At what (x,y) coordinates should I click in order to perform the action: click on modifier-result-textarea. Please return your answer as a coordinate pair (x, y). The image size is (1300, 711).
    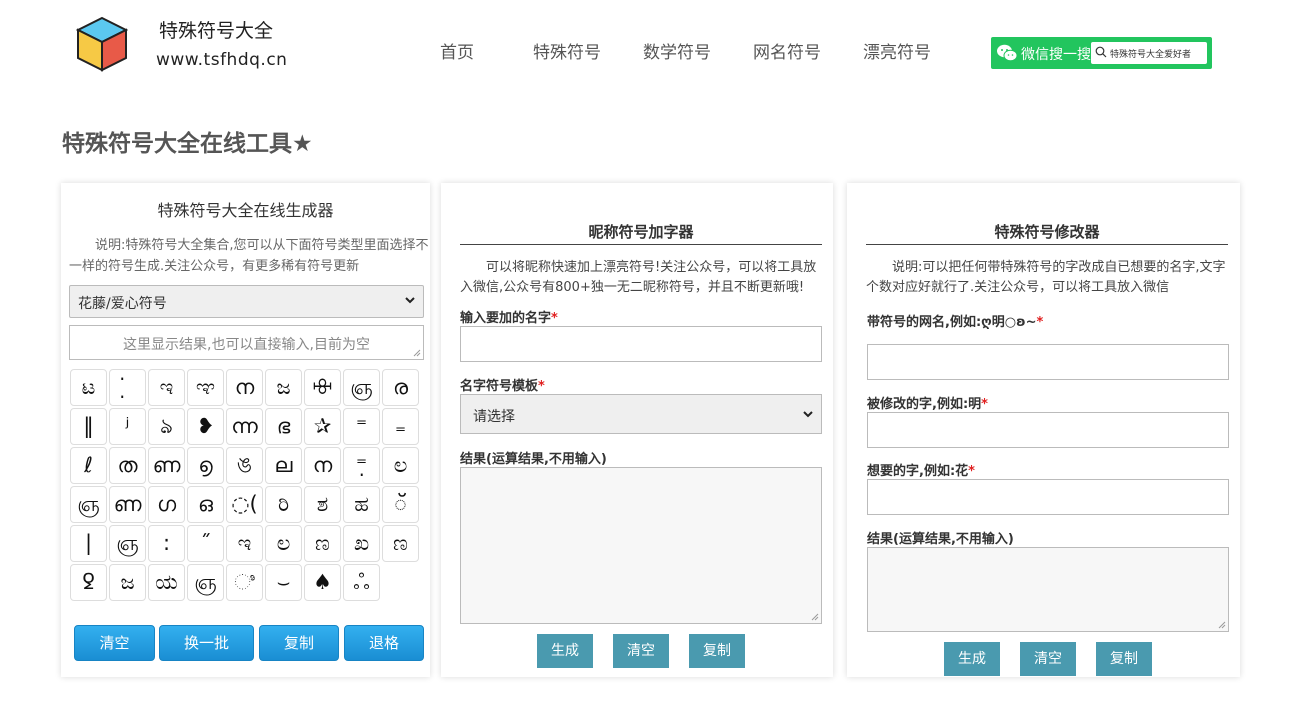
    Looking at the image, I should click on (1048, 589).